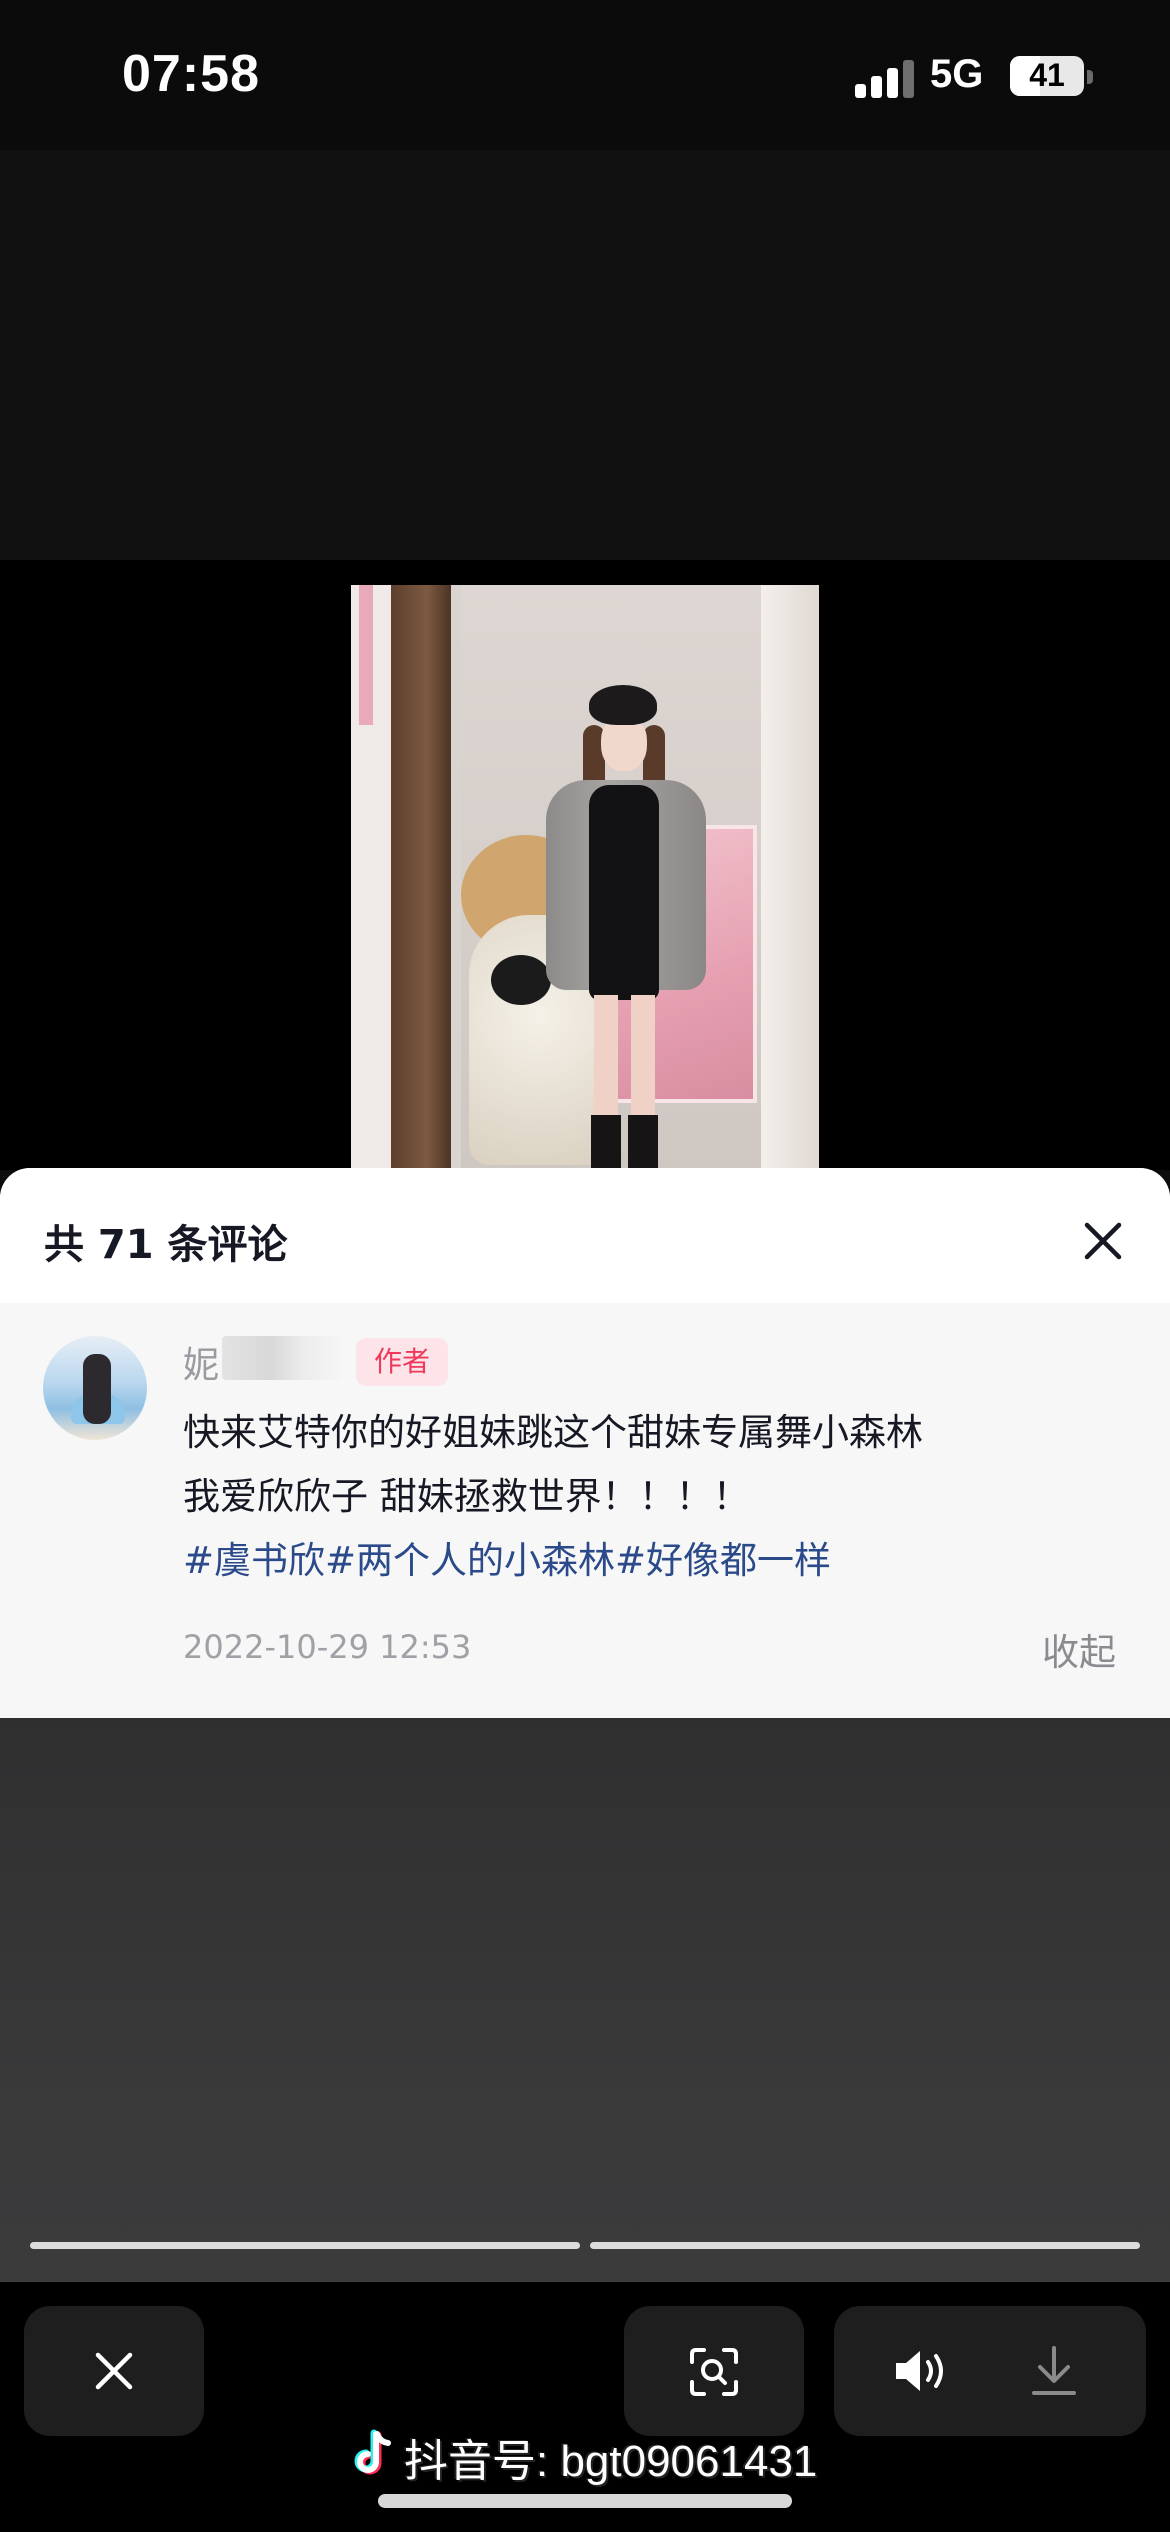 This screenshot has width=1170, height=2532. Describe the element at coordinates (790, 877) in the screenshot. I see `door-frame-right` at that location.